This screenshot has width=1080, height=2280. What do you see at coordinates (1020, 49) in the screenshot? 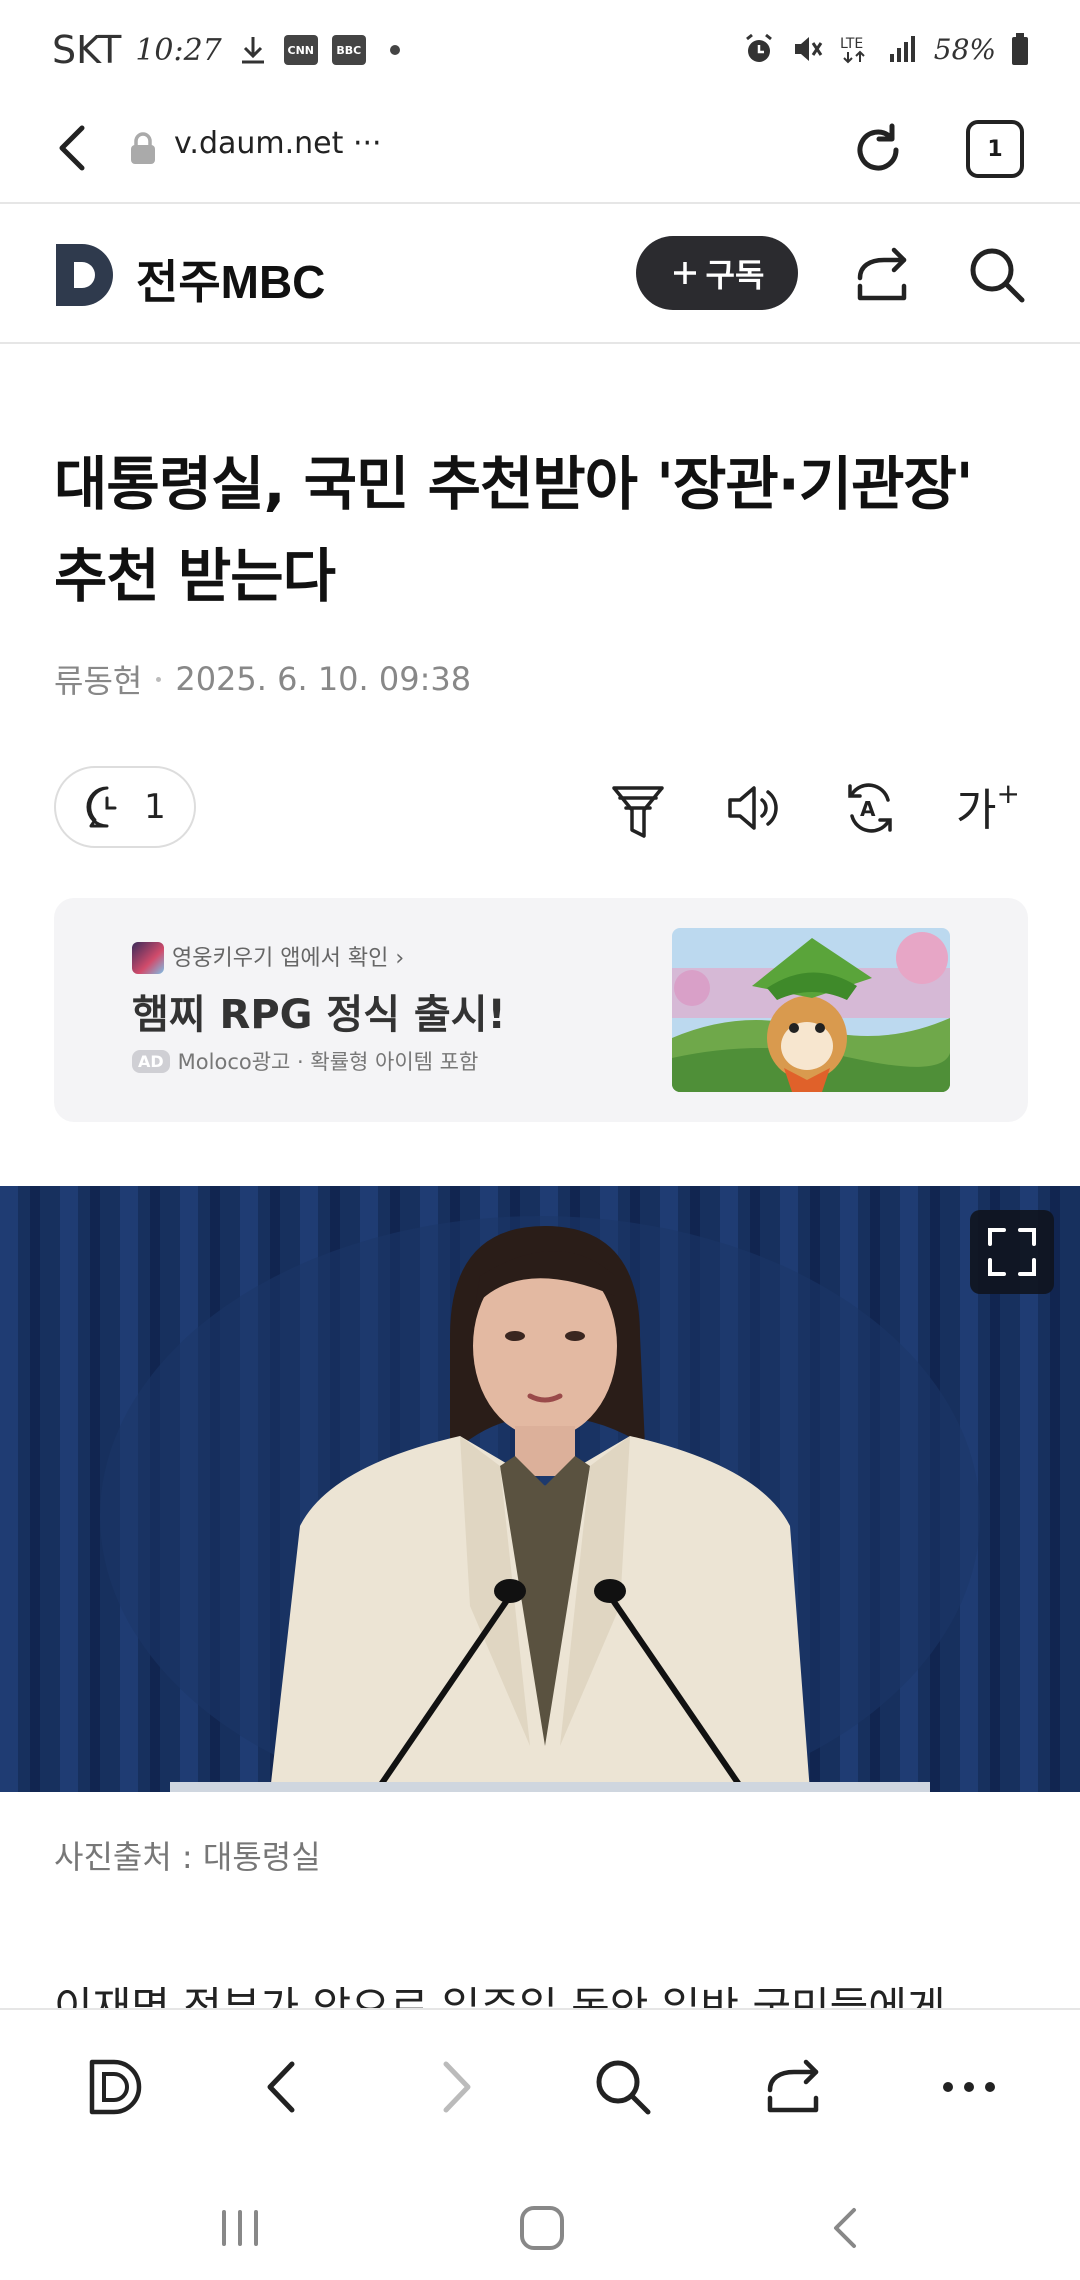
I see `battery-icon` at bounding box center [1020, 49].